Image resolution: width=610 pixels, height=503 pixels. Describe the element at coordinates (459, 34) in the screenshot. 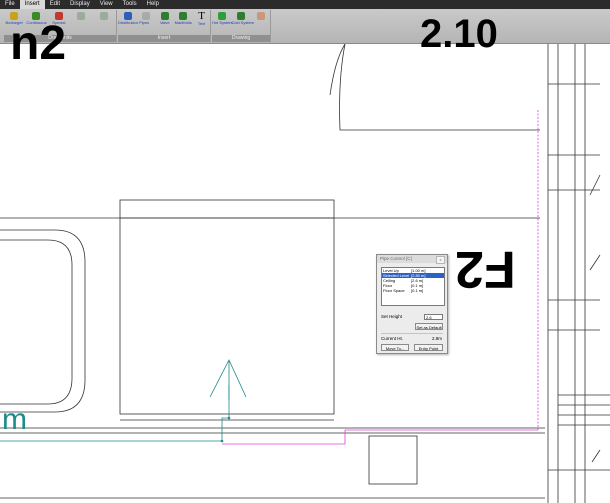

I see `room-label-top-center: 2.10` at that location.